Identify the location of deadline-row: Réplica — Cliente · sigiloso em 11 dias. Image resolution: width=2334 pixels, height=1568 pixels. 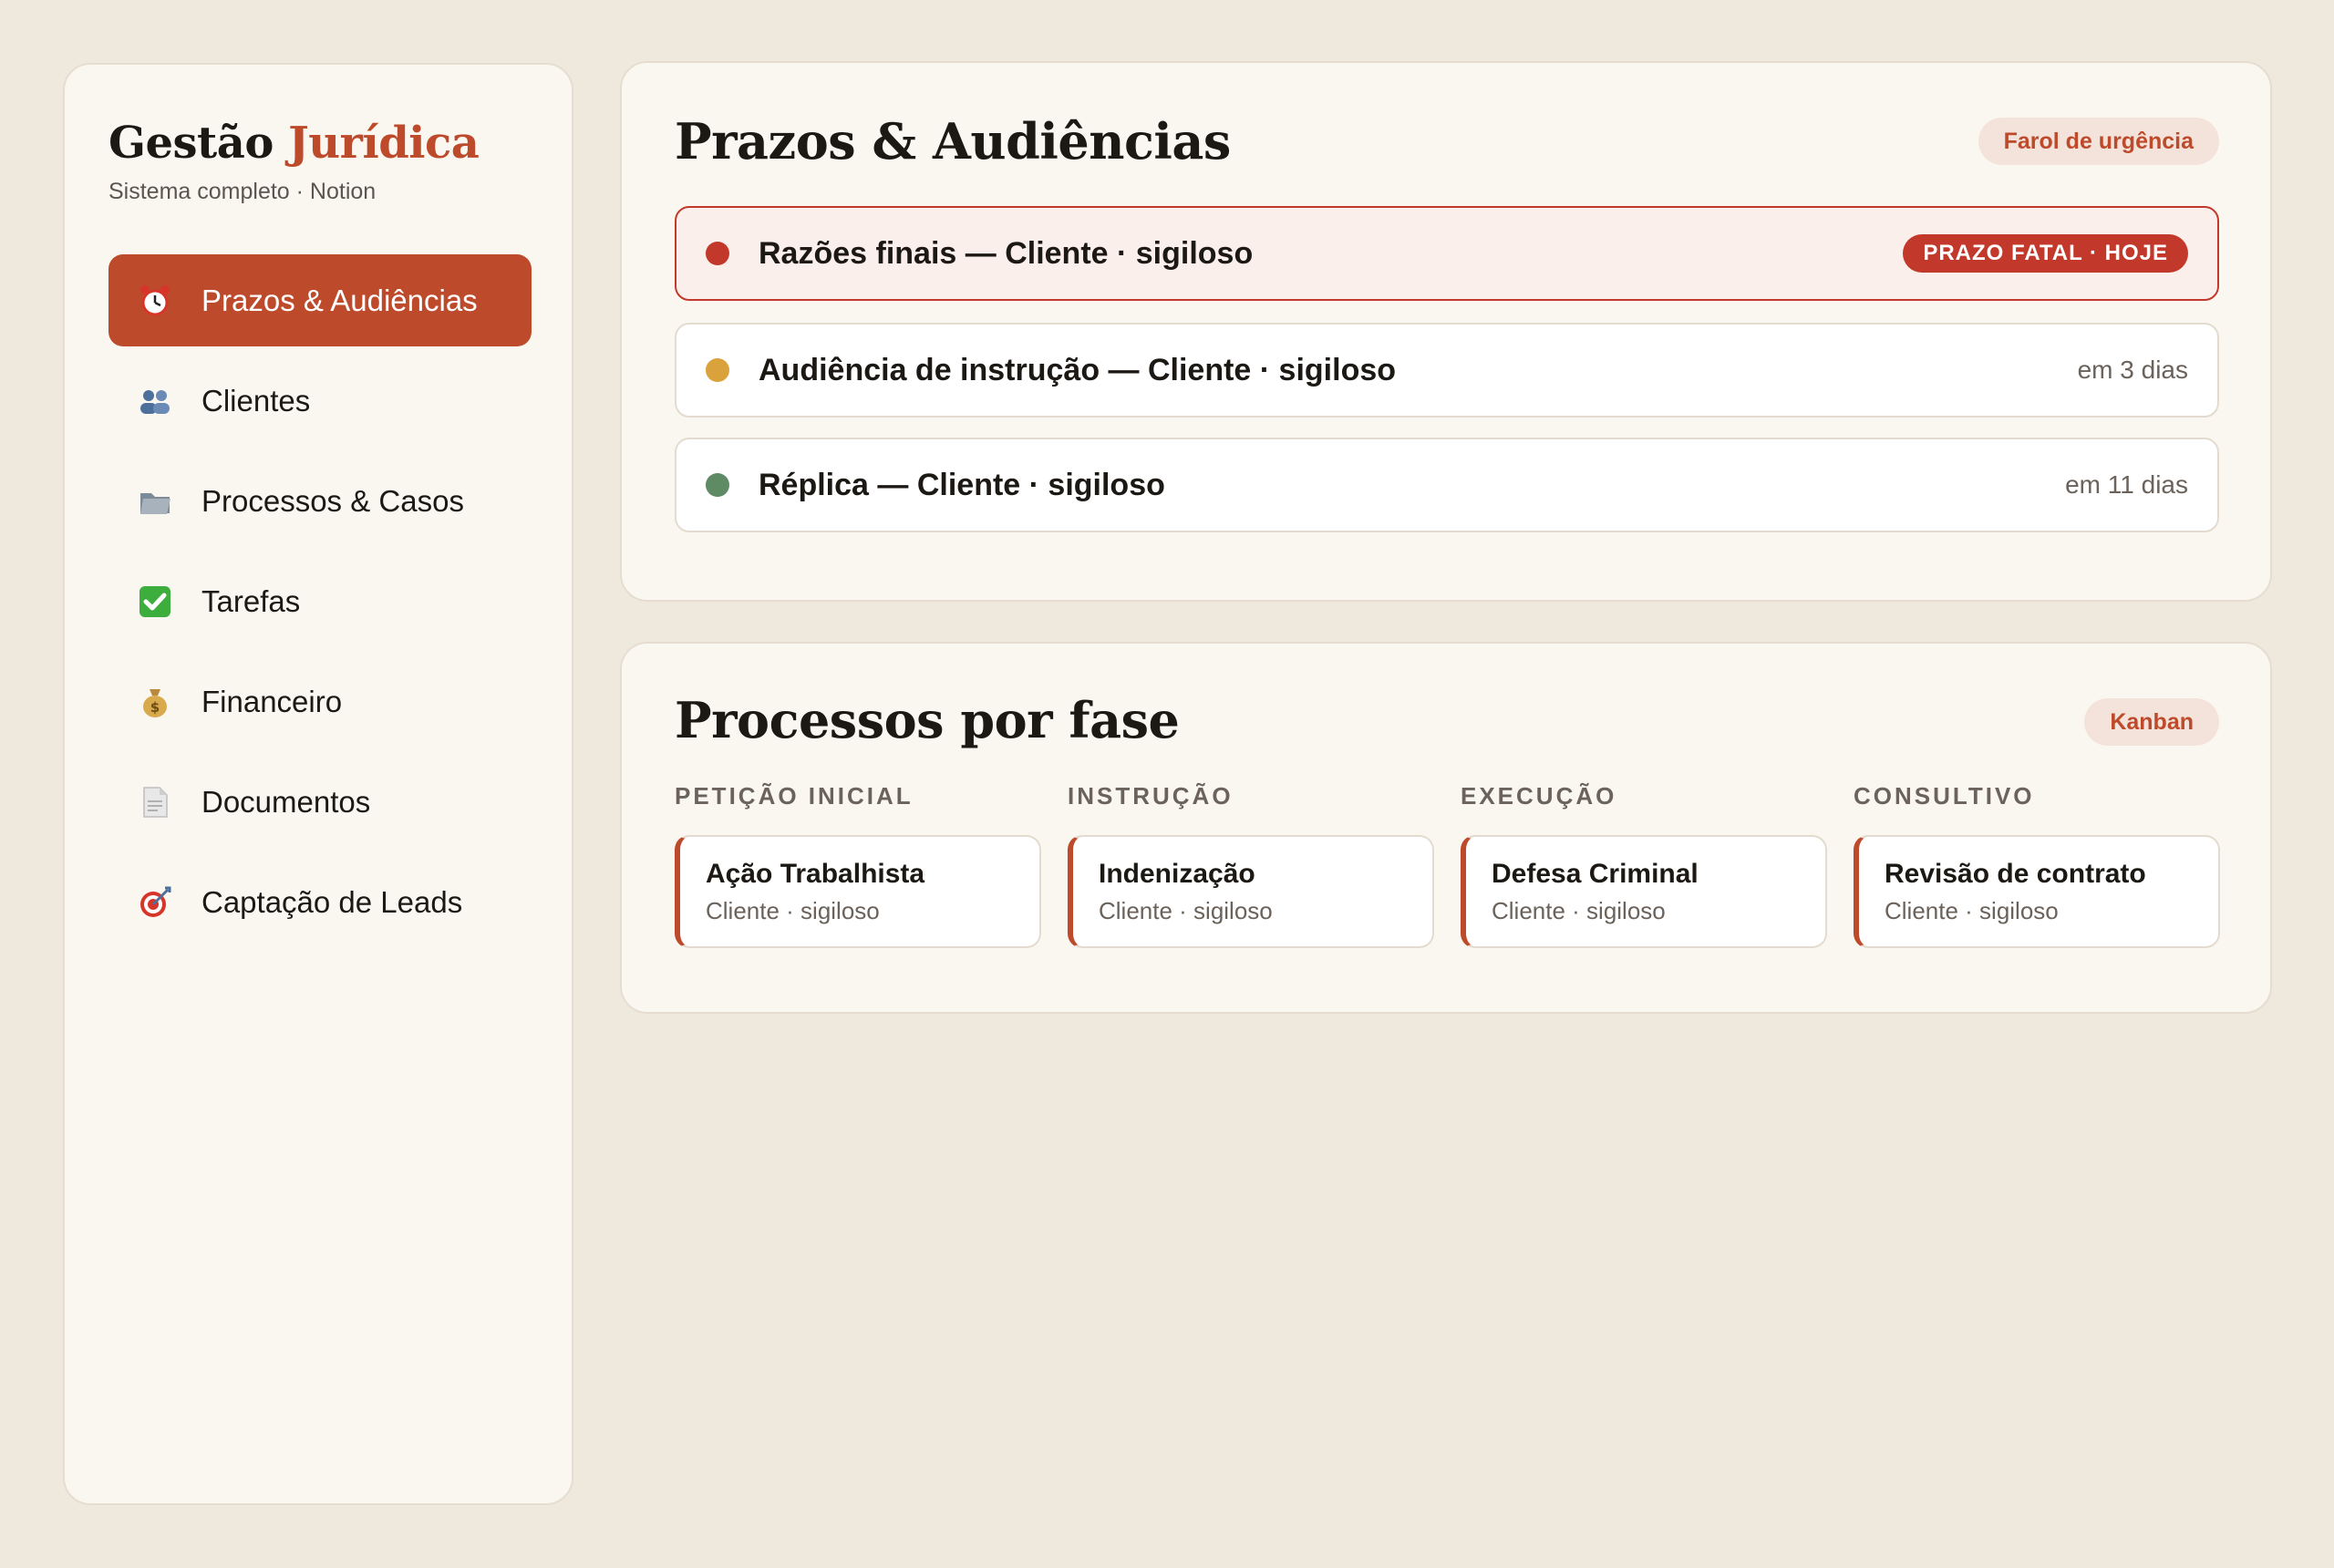
(1447, 485).